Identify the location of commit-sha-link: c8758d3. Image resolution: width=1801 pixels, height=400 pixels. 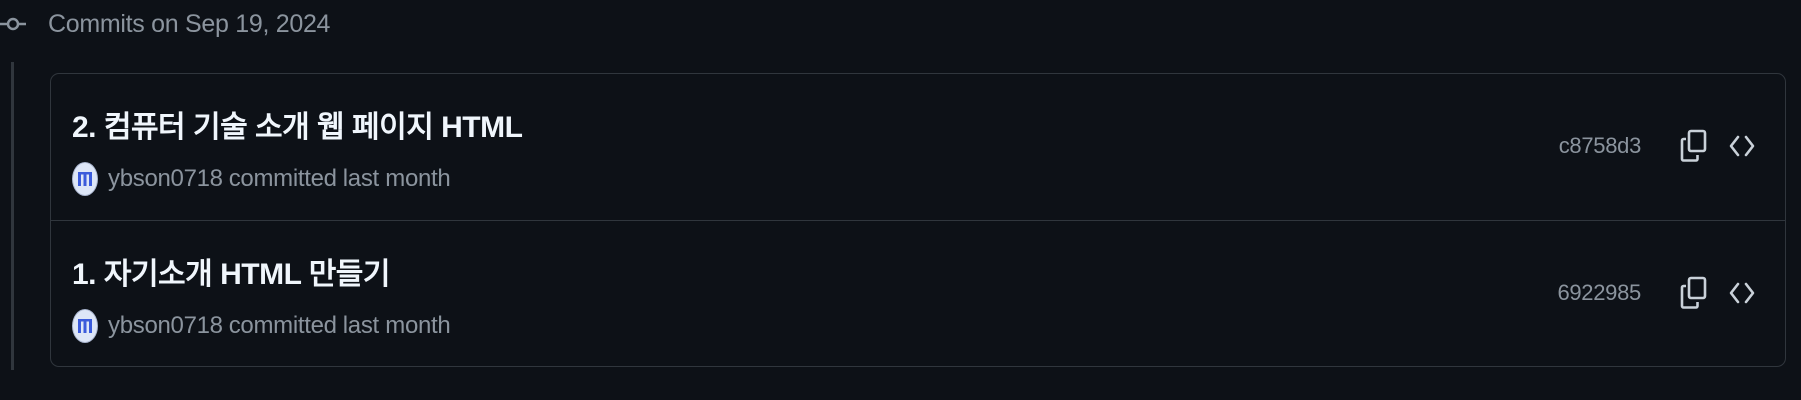
(1600, 146).